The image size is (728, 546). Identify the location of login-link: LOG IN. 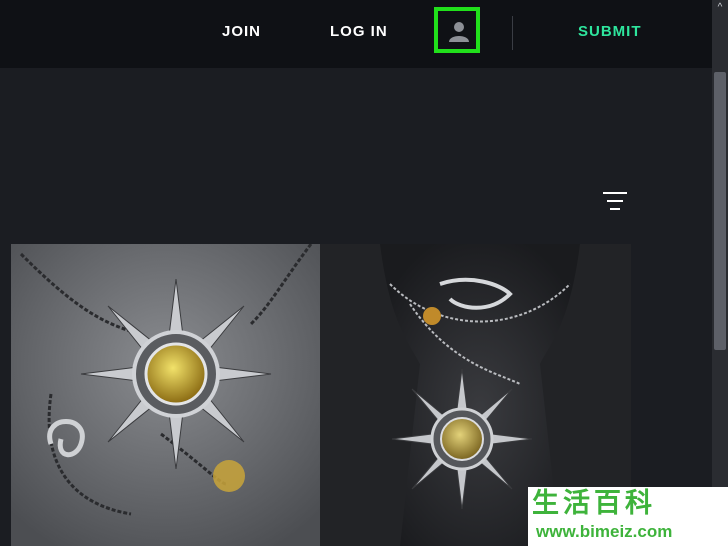
(359, 32).